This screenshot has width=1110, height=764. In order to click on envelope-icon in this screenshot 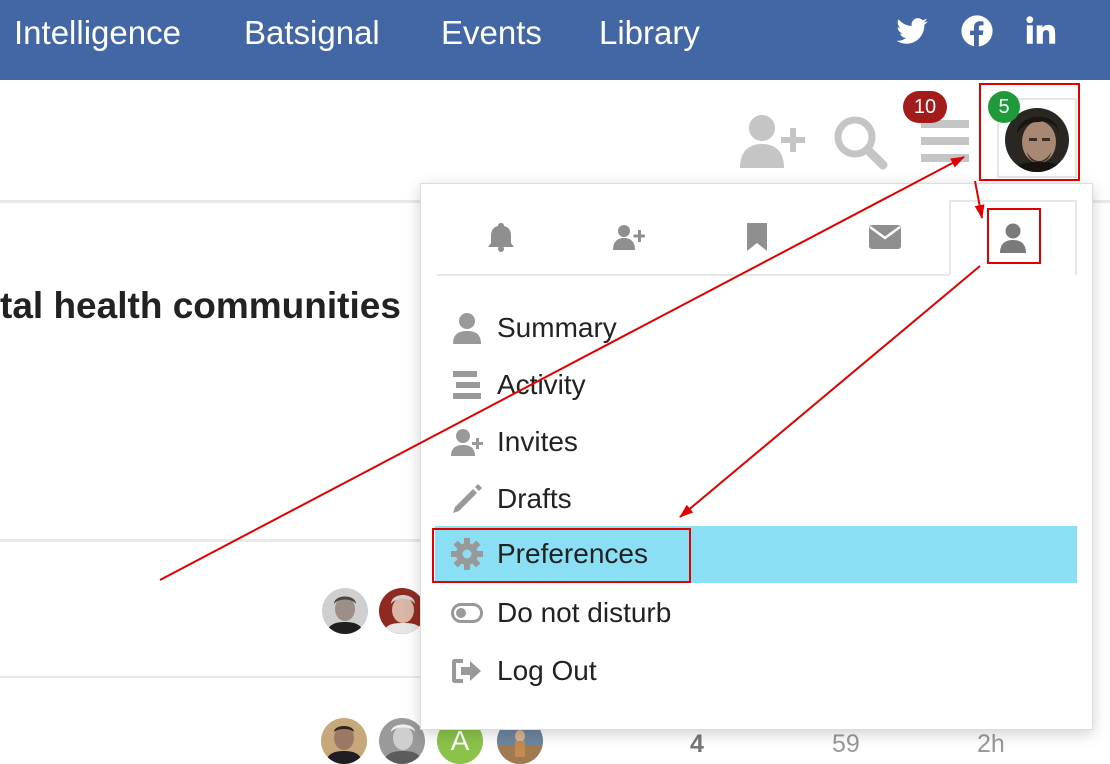, I will do `click(885, 237)`.